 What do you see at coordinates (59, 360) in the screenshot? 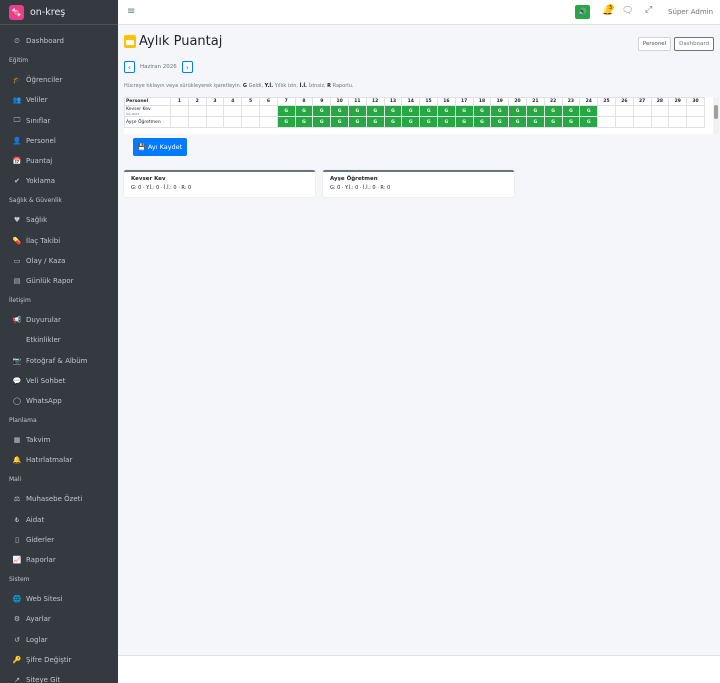
I see `sidebar-item-foto-raf-alb-m: 📷 Fotoğraf & Albüm` at bounding box center [59, 360].